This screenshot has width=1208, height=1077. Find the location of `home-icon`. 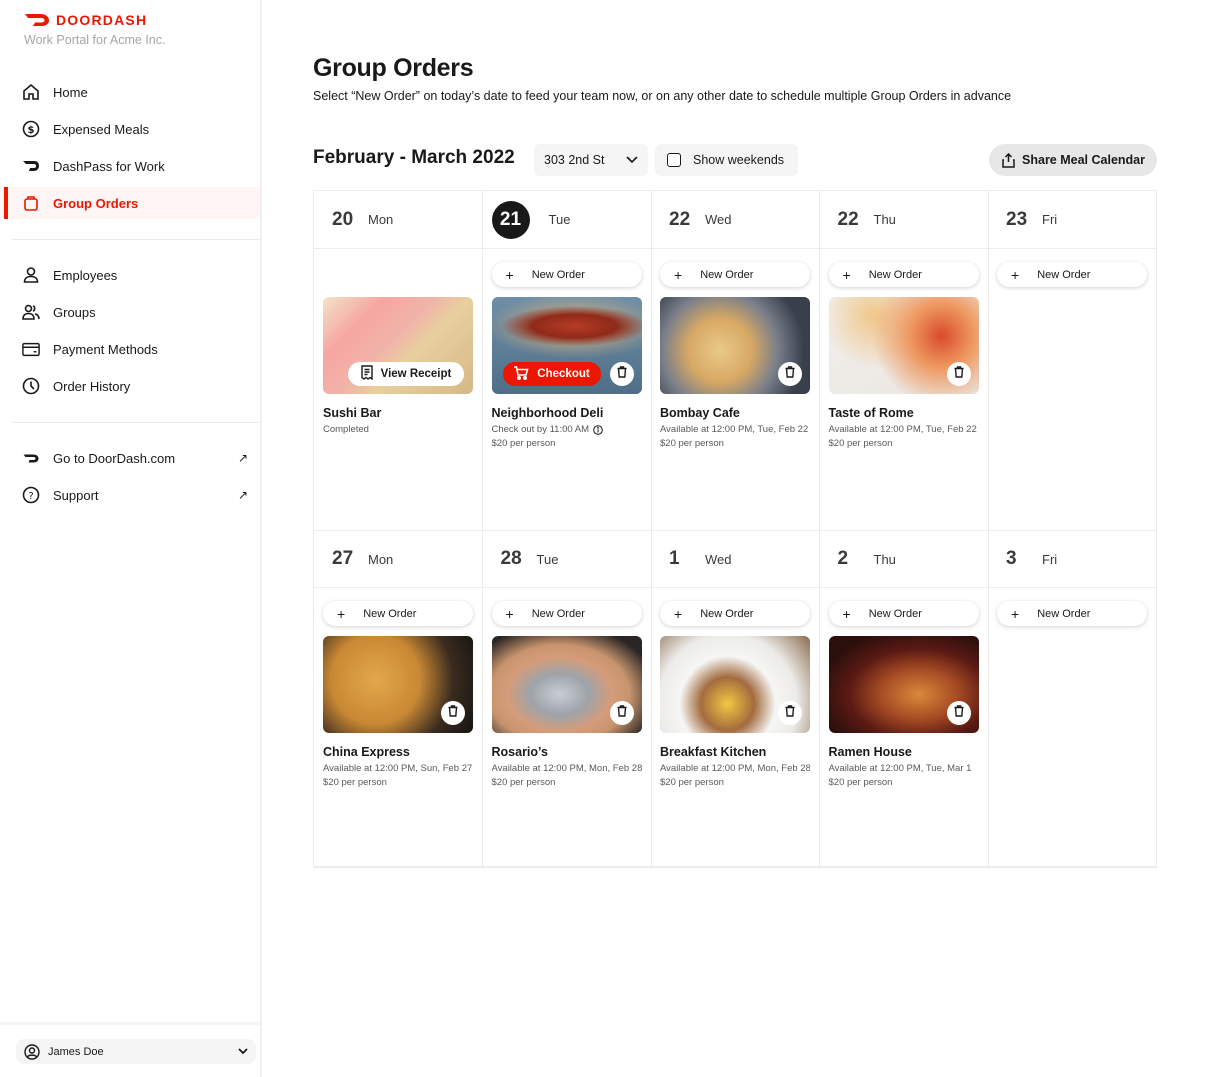

home-icon is located at coordinates (31, 92).